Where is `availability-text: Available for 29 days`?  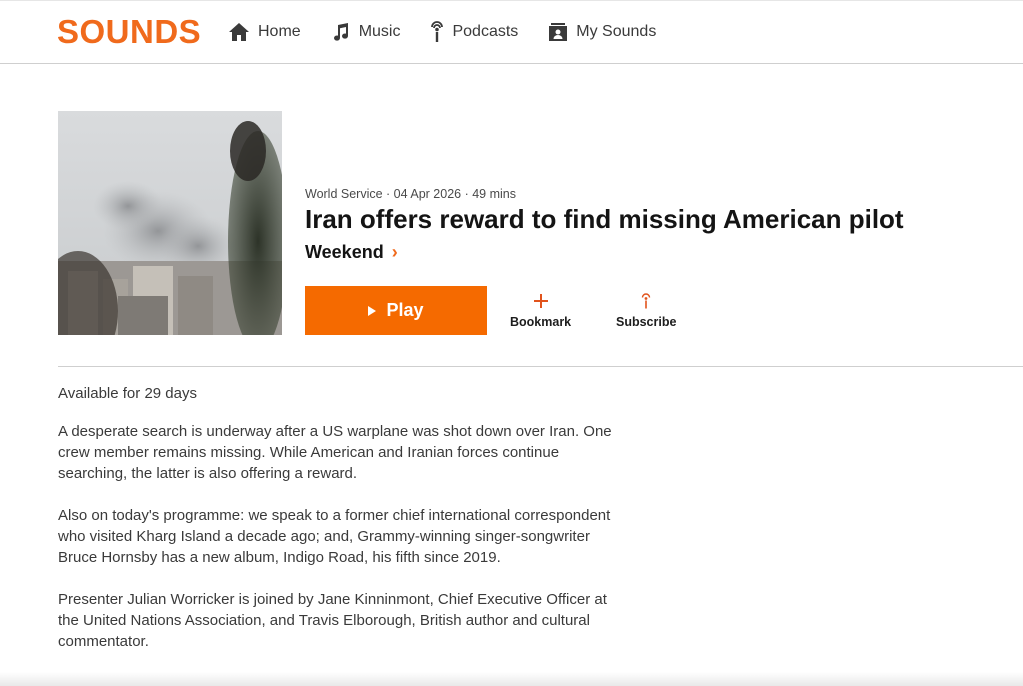
availability-text: Available for 29 days is located at coordinates (127, 393).